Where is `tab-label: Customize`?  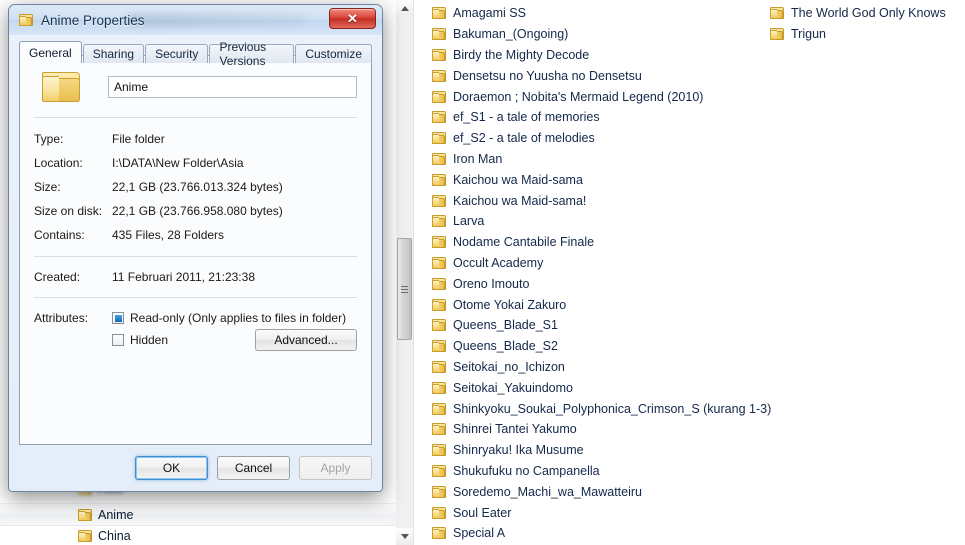 tab-label: Customize is located at coordinates (333, 54).